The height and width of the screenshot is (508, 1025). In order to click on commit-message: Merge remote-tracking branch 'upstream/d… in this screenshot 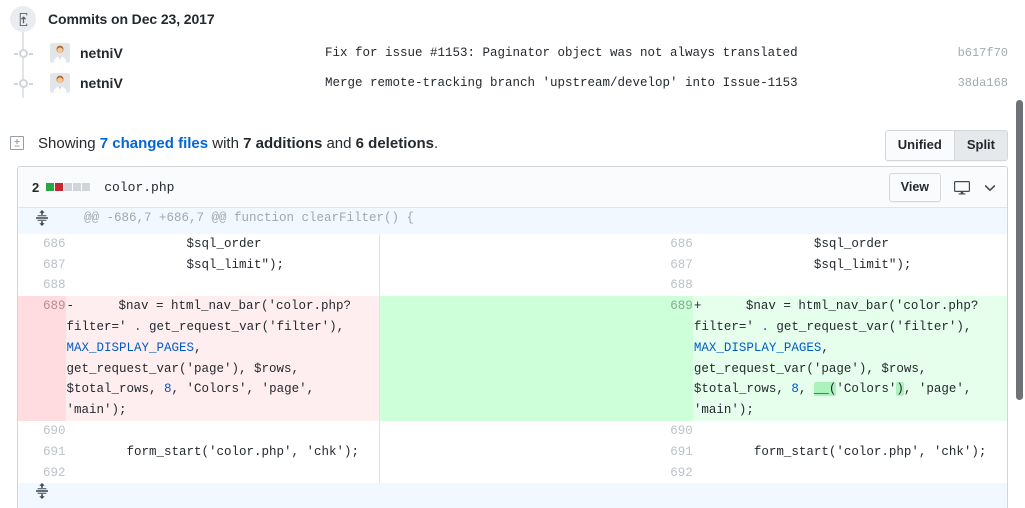, I will do `click(561, 83)`.